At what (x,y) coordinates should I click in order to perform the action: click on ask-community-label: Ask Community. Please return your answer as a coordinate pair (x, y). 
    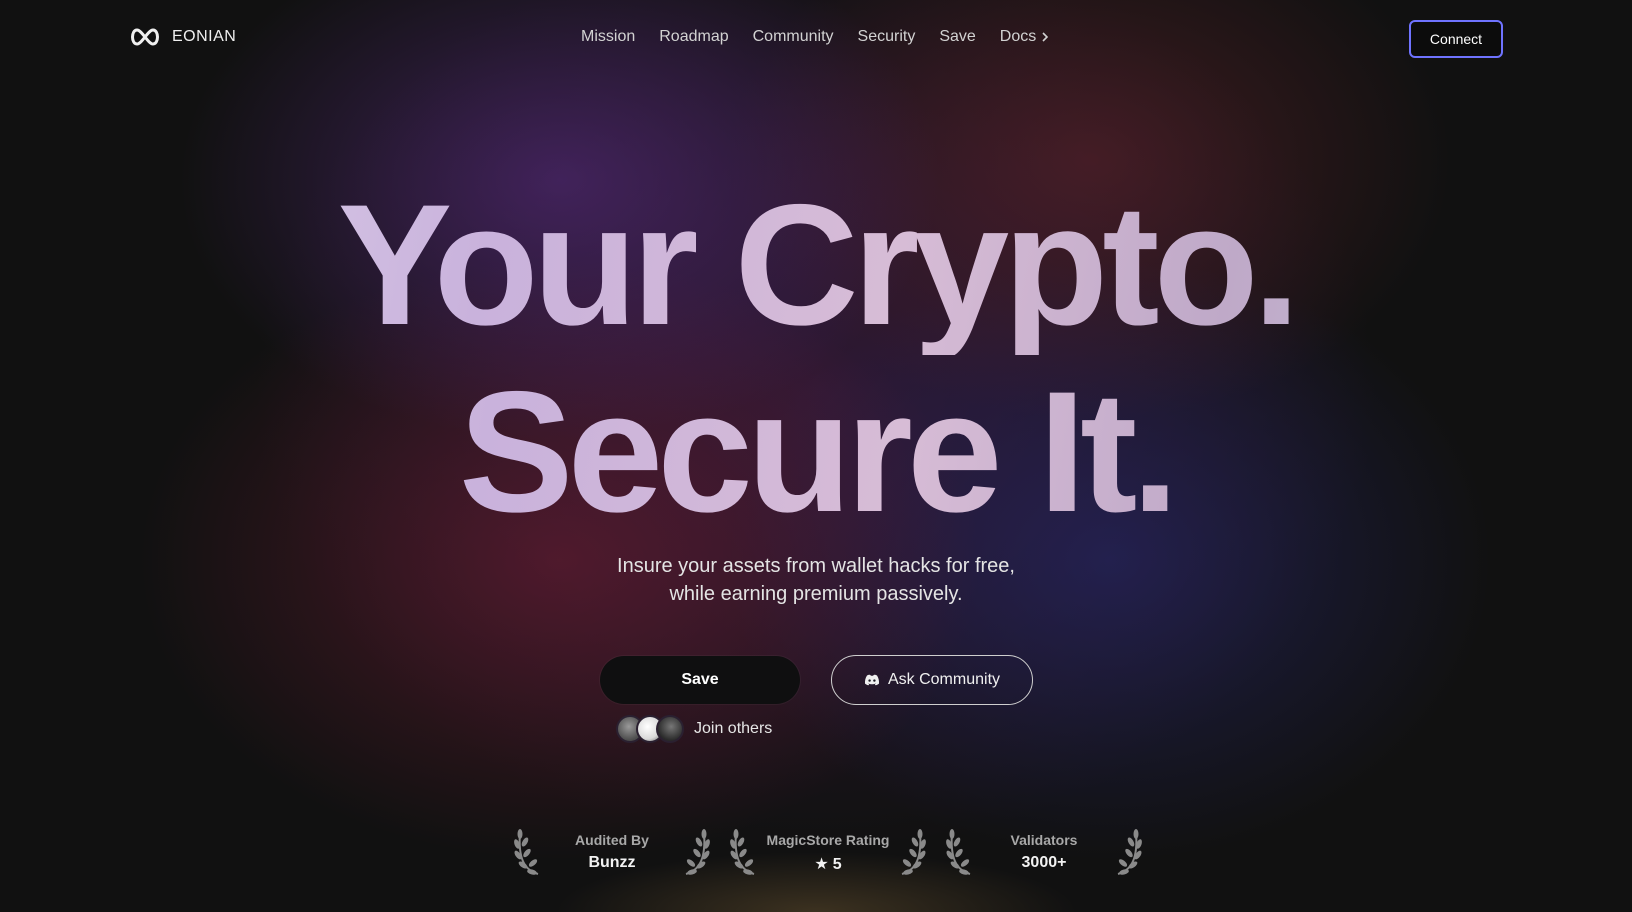
    Looking at the image, I should click on (944, 679).